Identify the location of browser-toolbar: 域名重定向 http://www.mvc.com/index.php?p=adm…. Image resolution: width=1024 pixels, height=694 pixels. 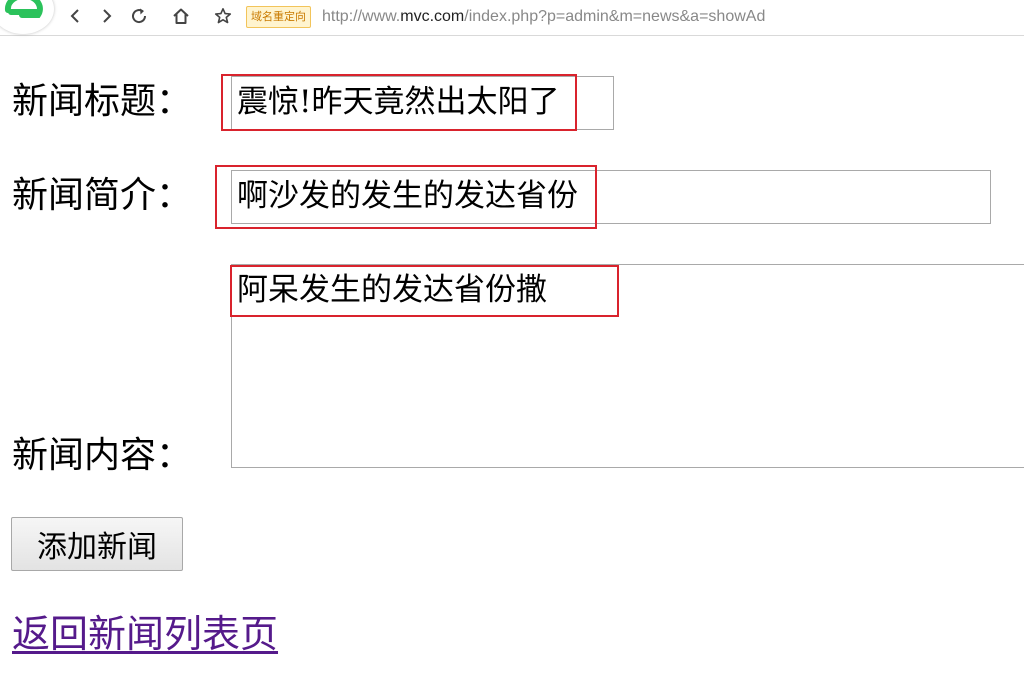
(512, 18).